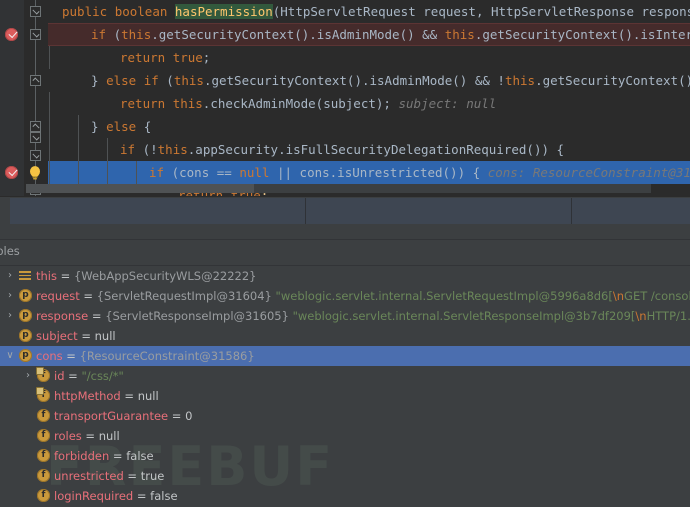 This screenshot has width=690, height=507. What do you see at coordinates (345, 416) in the screenshot?
I see `variable-row: f transportGuarantee = 0` at bounding box center [345, 416].